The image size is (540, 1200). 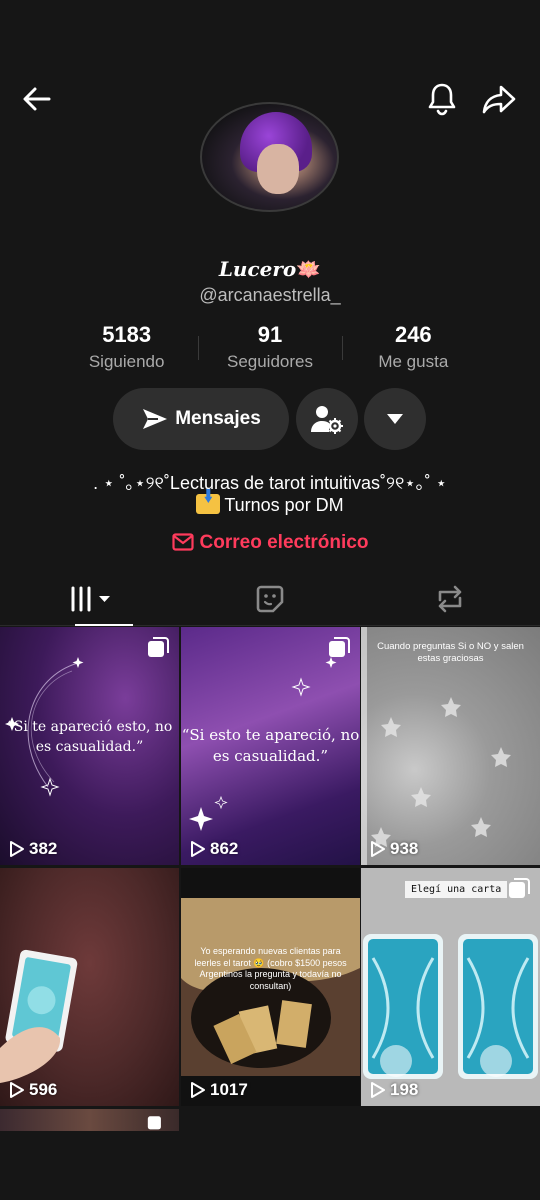 I want to click on view-count-value: 1017, so click(x=229, y=1089).